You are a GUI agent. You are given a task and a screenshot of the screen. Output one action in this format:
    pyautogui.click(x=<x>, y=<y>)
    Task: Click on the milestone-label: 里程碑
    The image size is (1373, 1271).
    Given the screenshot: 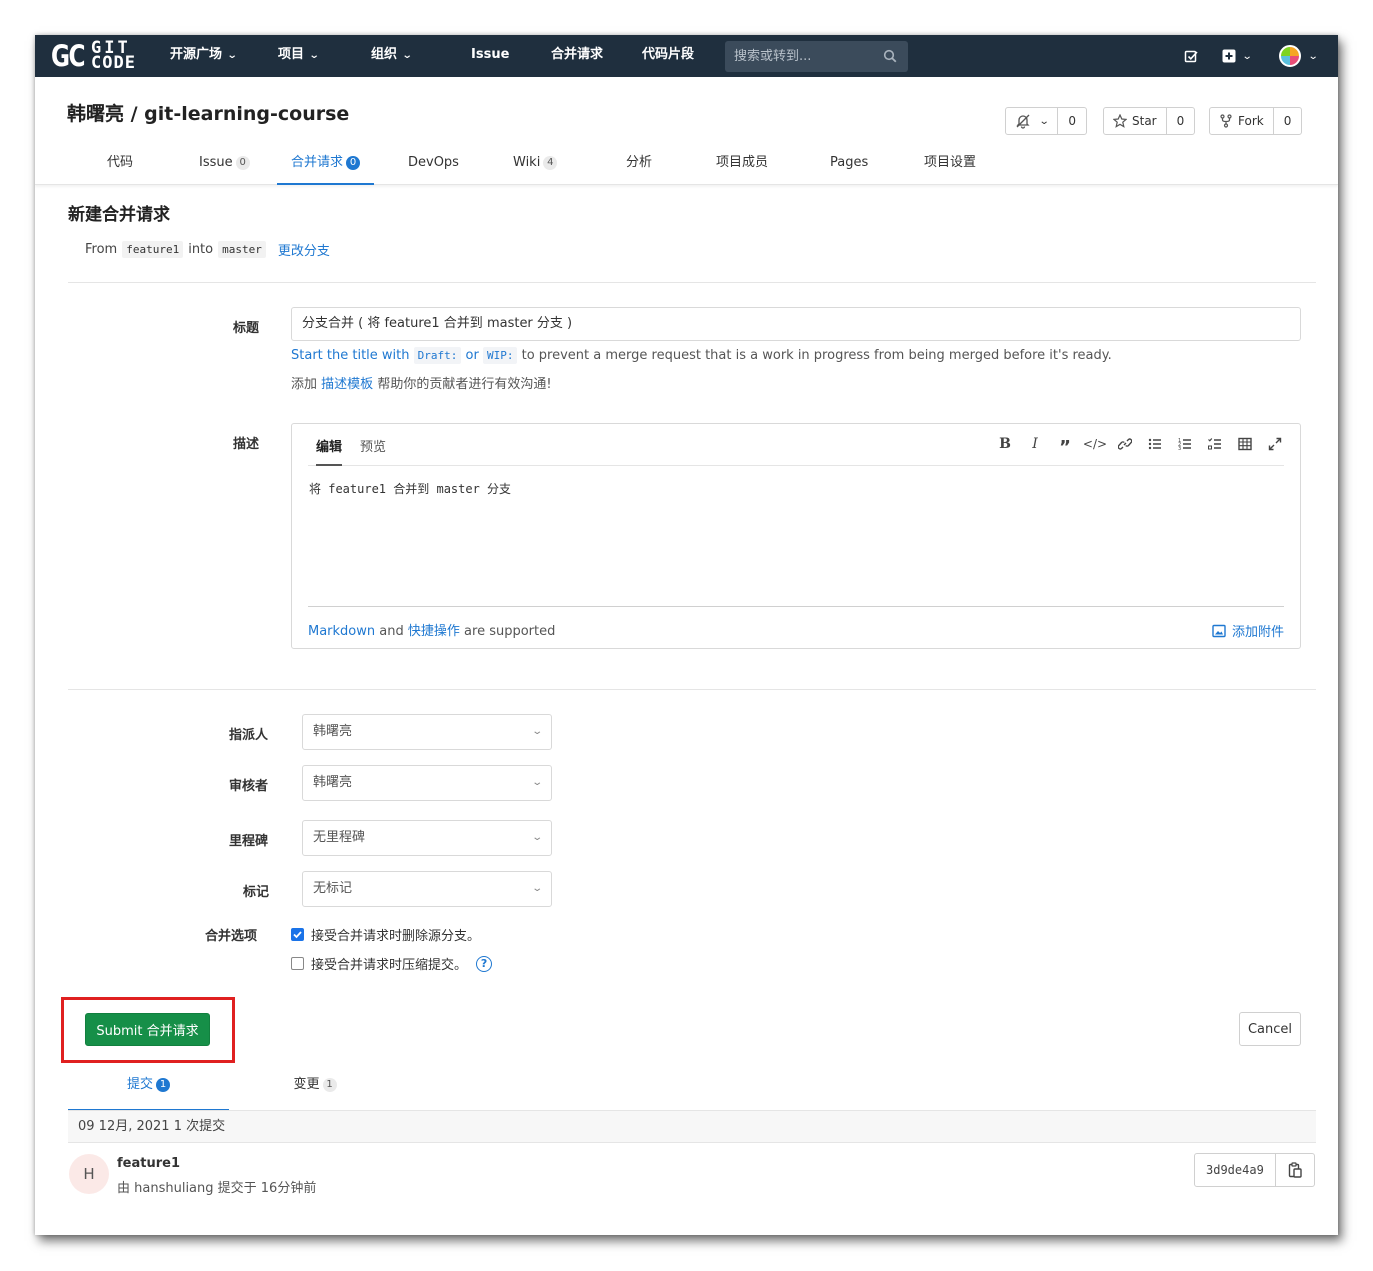 What is the action you would take?
    pyautogui.click(x=249, y=841)
    